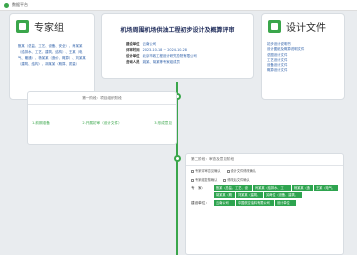 Image resolution: width=357 pixels, height=255 pixels. I want to click on expert-tag: 胡某某（概算）, so click(224, 197).